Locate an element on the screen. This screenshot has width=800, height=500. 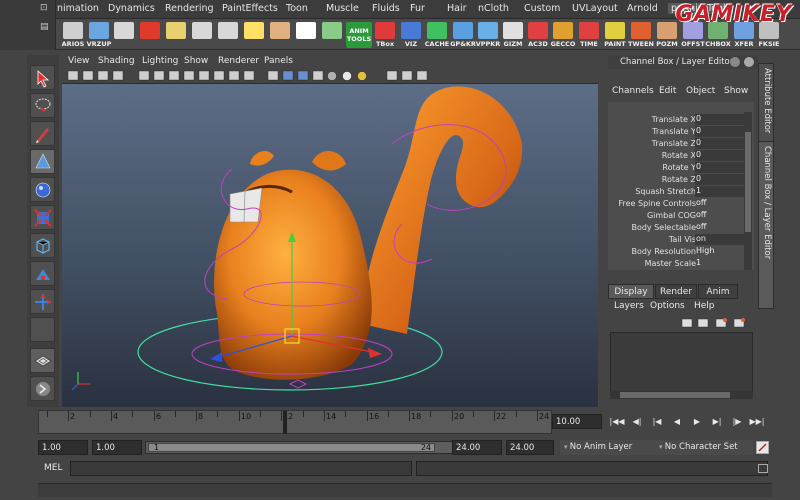
viewport-toolbar-icons is located at coordinates (330, 76).